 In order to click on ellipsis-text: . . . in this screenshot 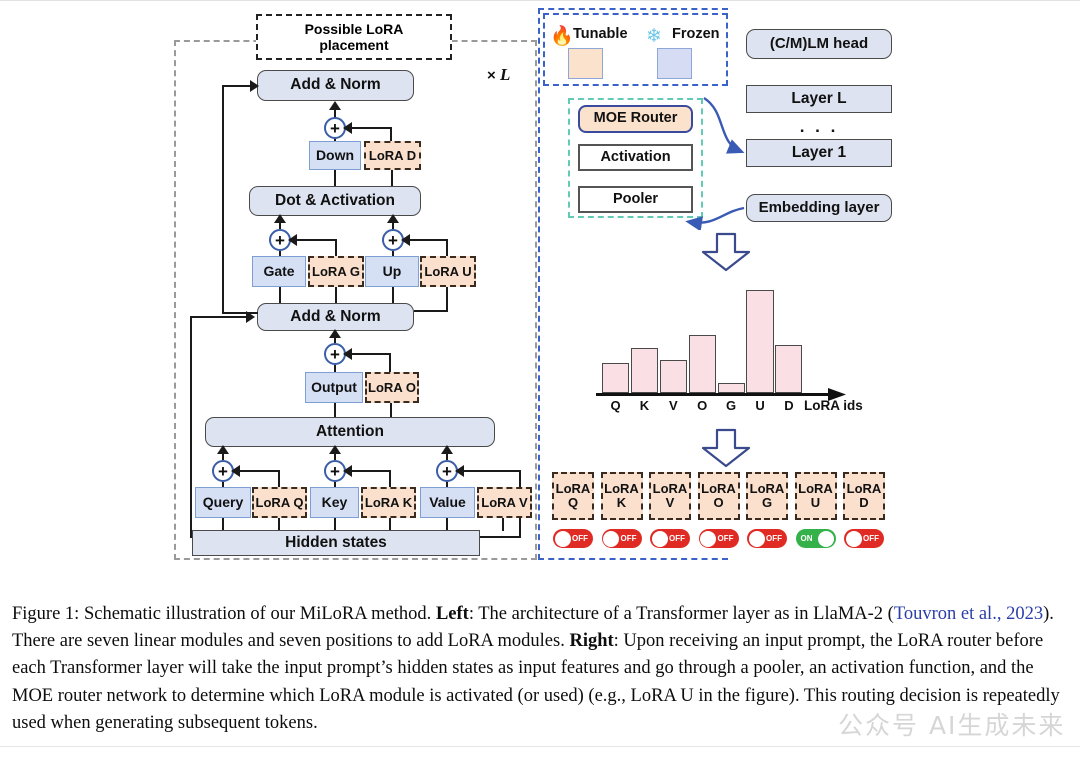, I will do `click(819, 127)`.